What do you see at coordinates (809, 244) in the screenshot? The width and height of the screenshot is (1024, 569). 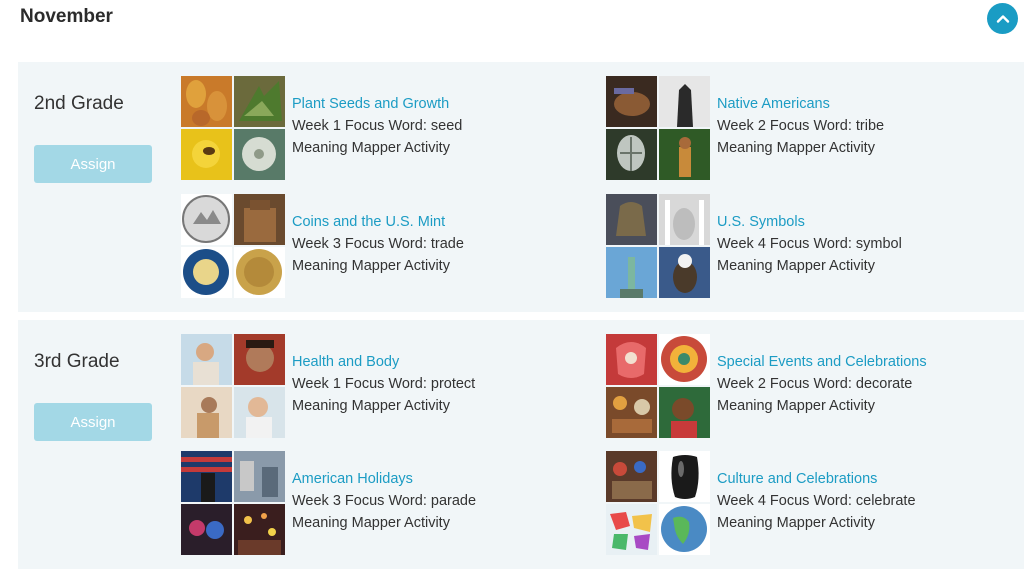 I see `unit-focus-word: Week 4 Focus Word: symbol` at bounding box center [809, 244].